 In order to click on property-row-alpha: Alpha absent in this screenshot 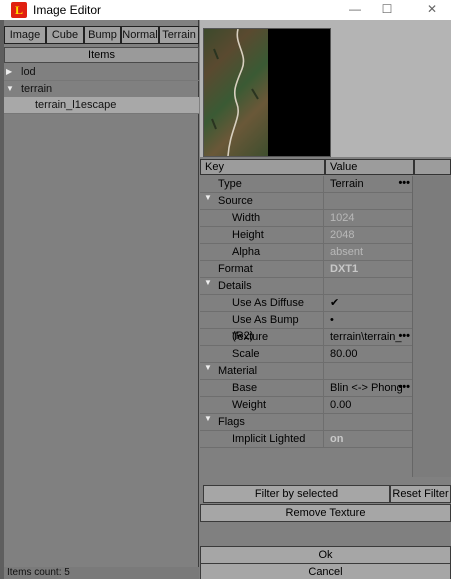, I will do `click(306, 252)`.